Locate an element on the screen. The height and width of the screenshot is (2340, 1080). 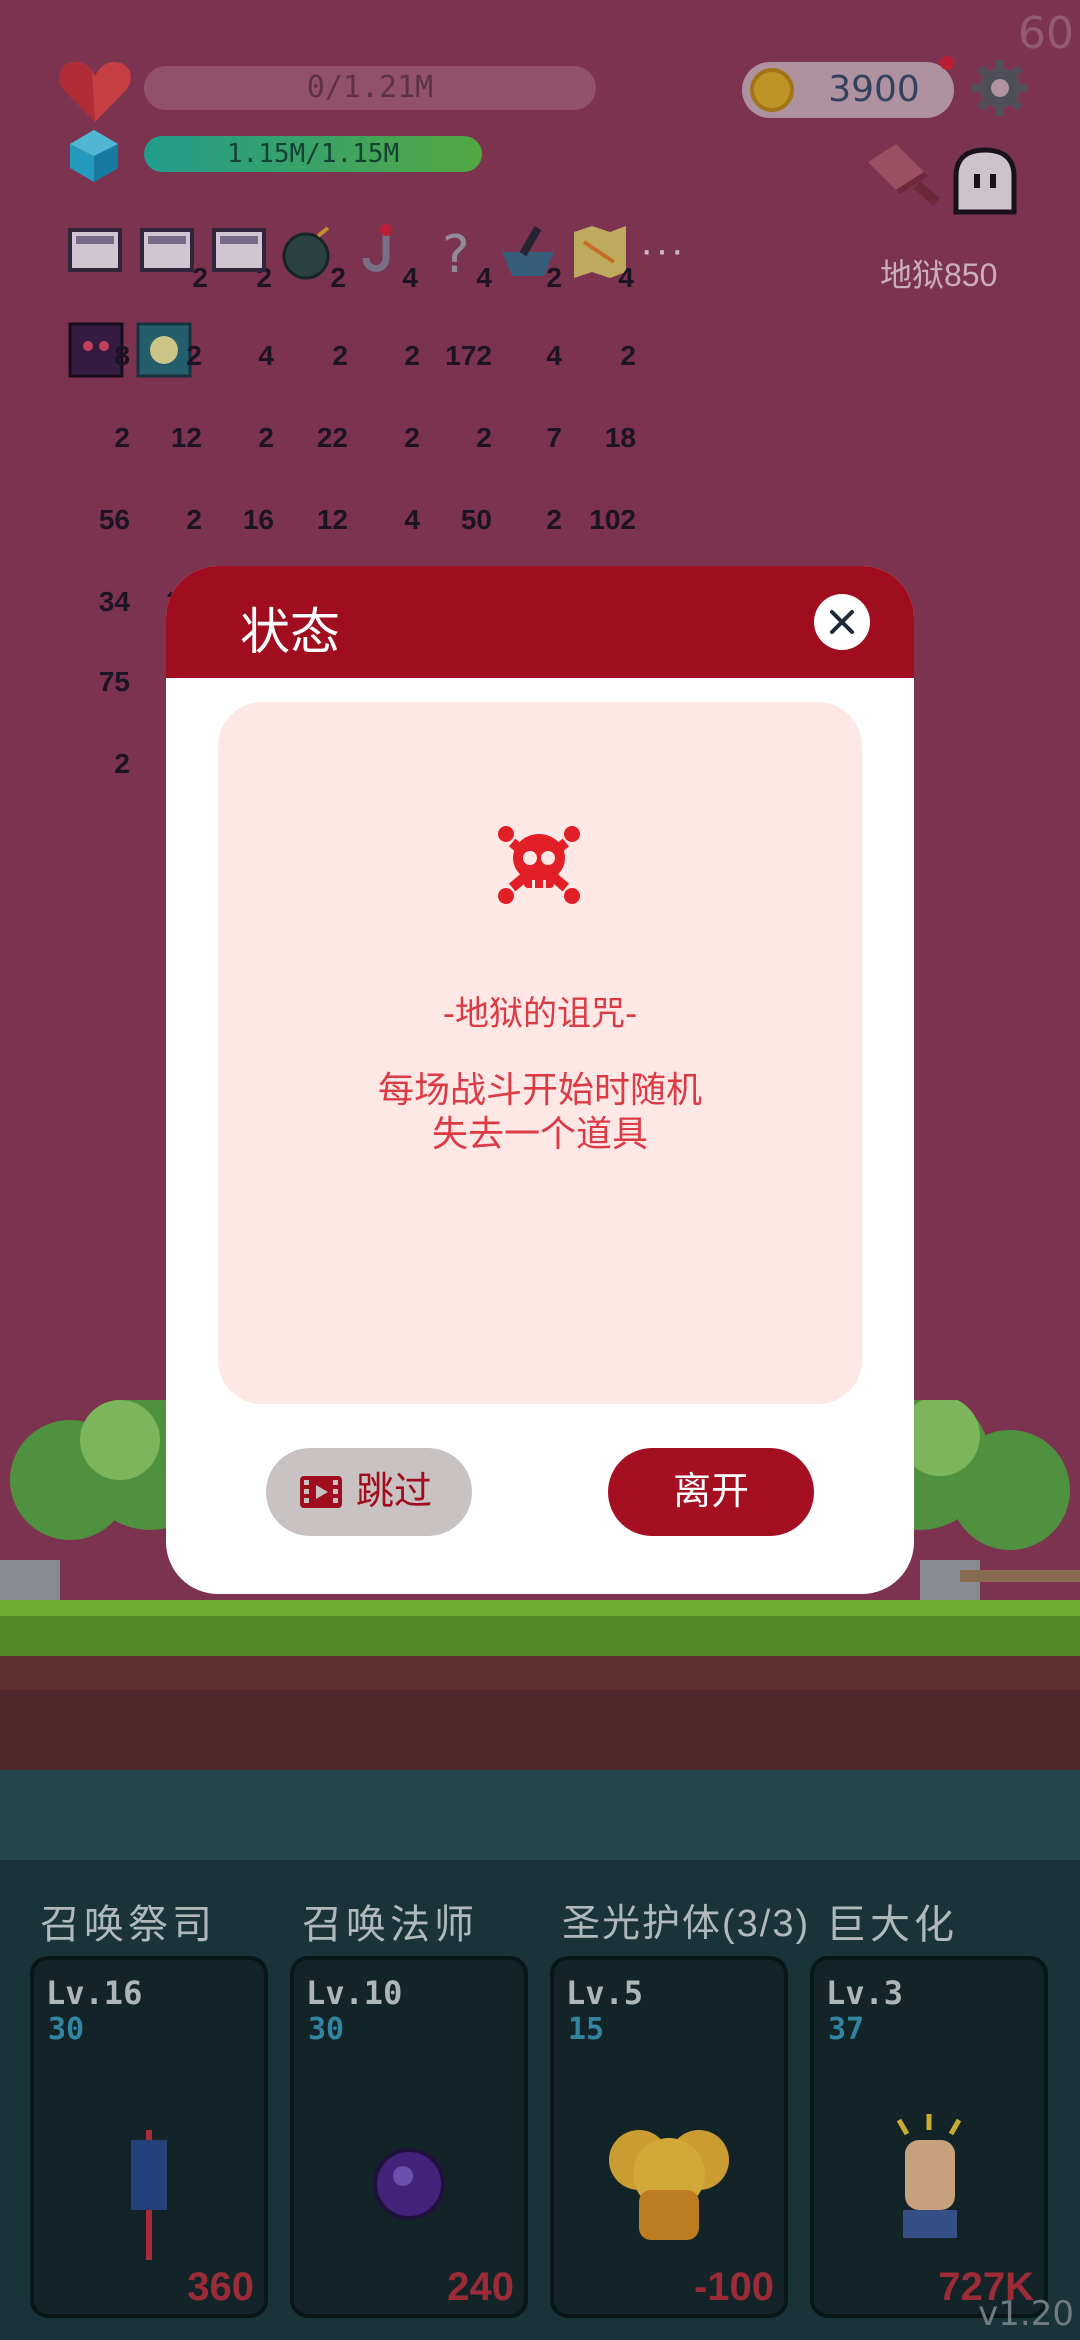
video-icon is located at coordinates (321, 1492).